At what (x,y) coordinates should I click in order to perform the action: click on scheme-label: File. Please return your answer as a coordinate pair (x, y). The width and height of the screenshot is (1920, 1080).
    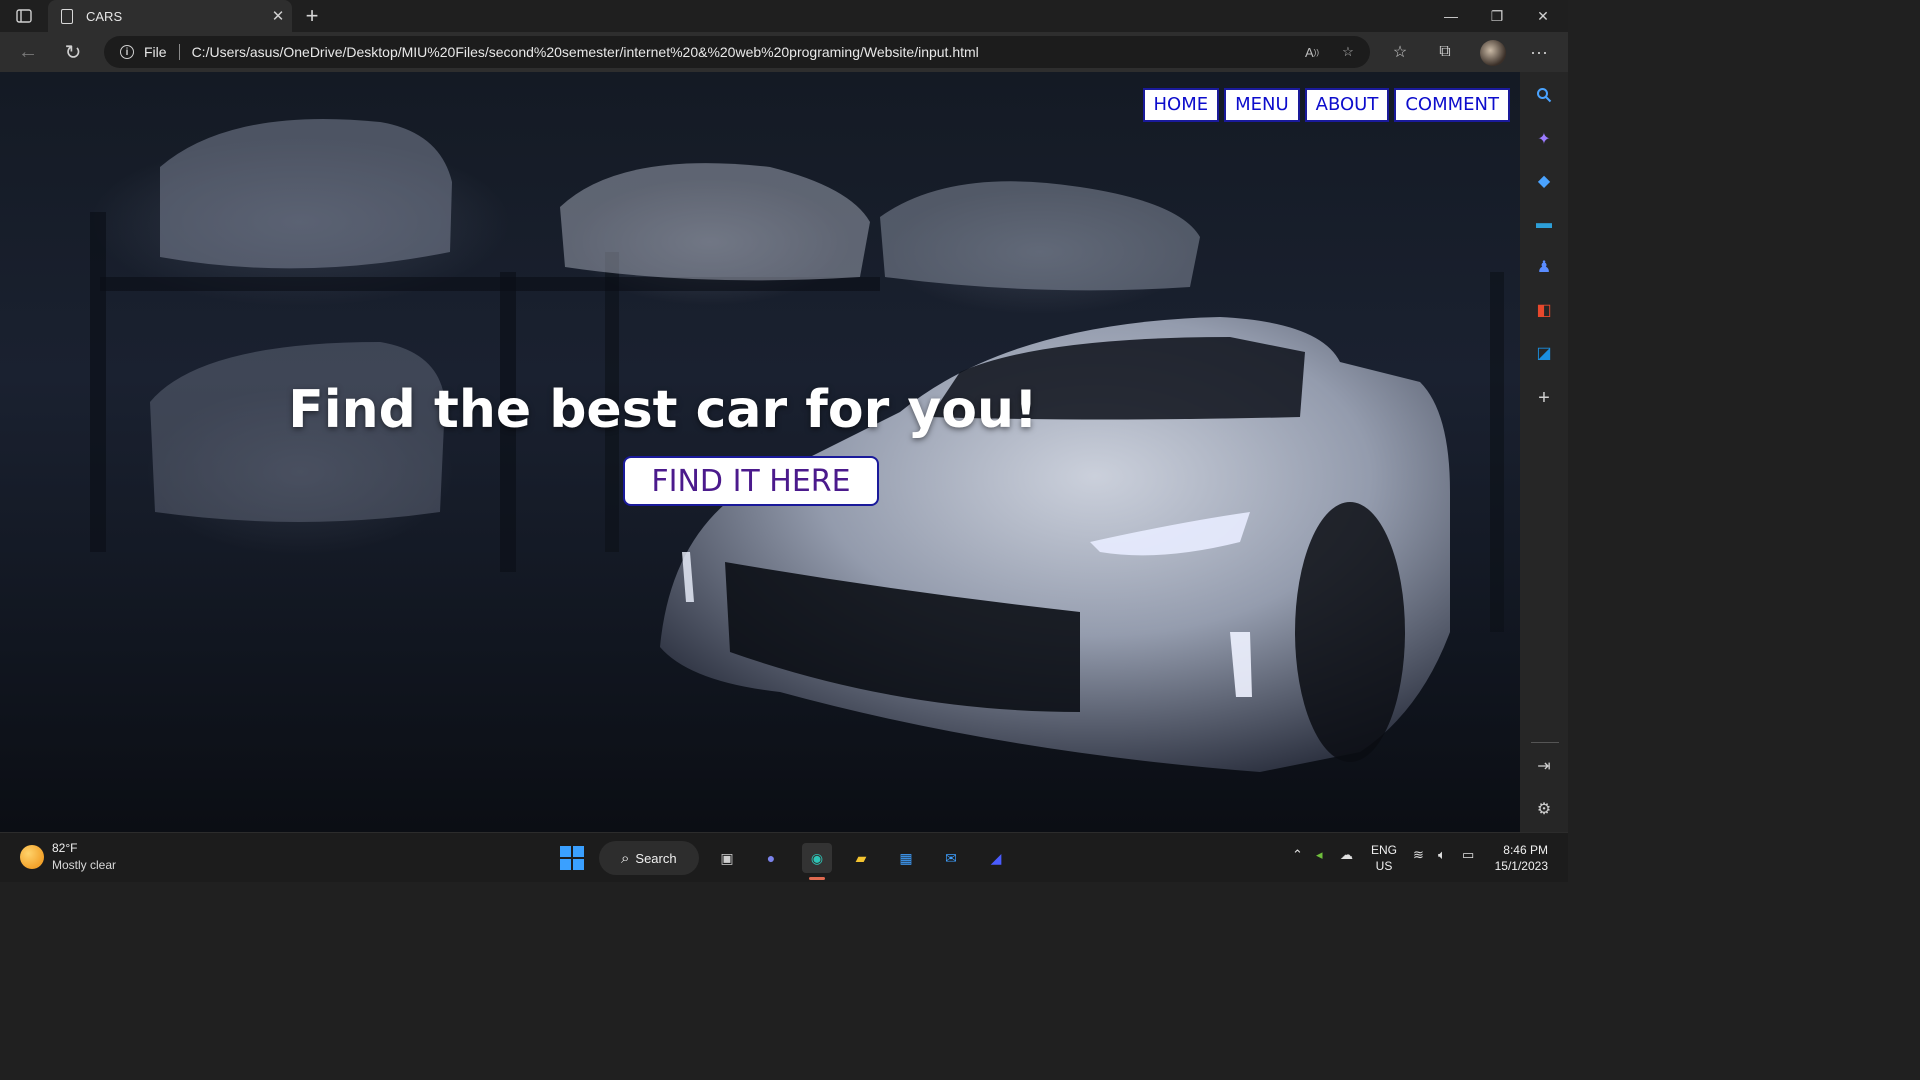
    Looking at the image, I should click on (155, 52).